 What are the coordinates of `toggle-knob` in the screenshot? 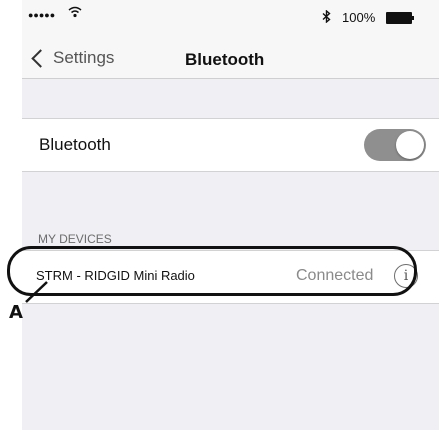 It's located at (410, 145).